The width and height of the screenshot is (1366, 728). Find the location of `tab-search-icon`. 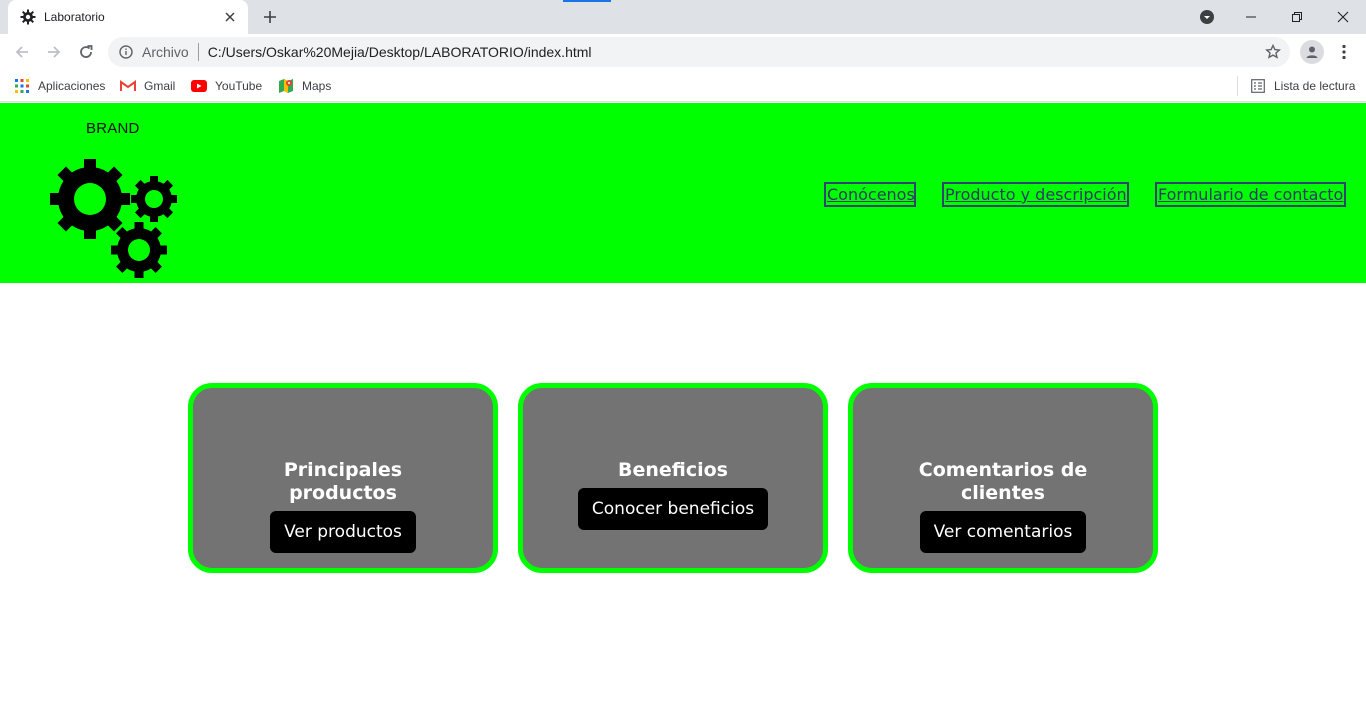

tab-search-icon is located at coordinates (1207, 17).